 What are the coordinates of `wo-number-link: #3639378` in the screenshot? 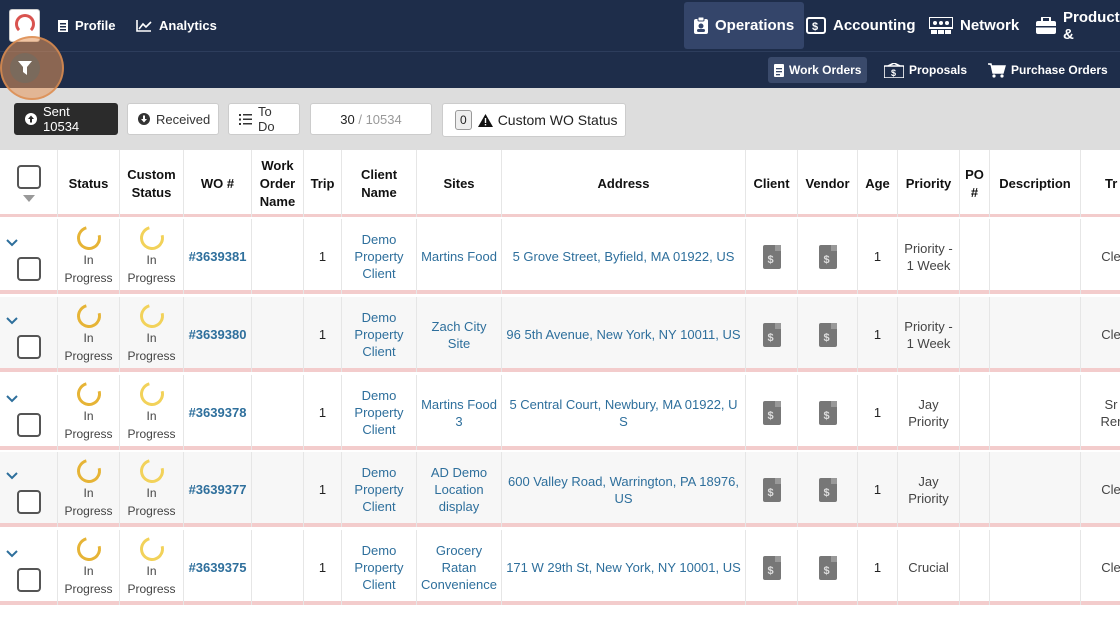 It's located at (218, 412).